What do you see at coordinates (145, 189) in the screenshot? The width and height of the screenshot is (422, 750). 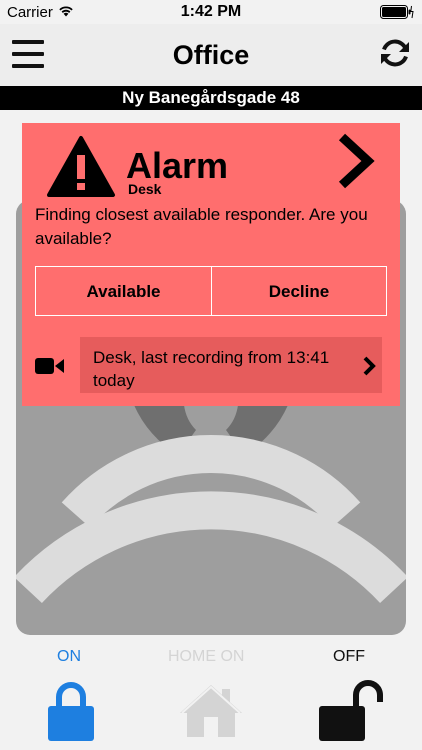 I see `alarm-subtitle: Desk` at bounding box center [145, 189].